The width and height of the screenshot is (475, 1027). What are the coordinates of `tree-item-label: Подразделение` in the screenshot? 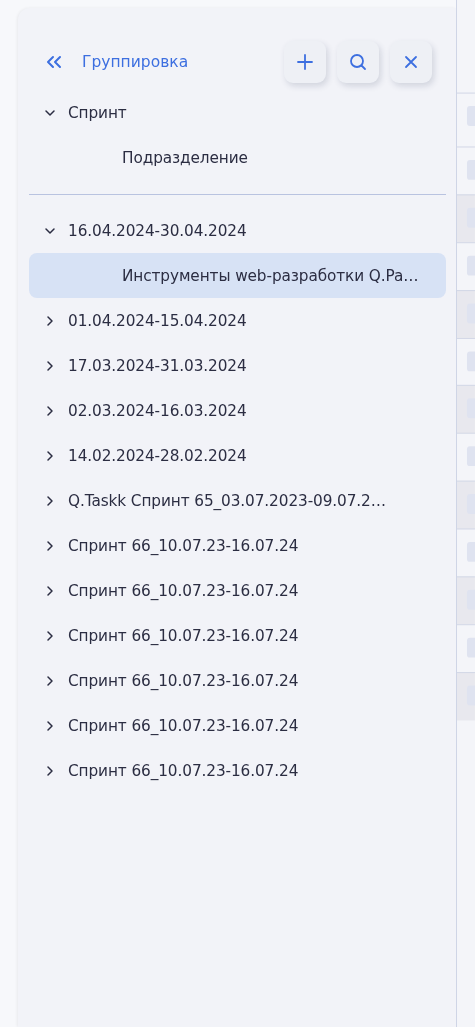 It's located at (185, 157).